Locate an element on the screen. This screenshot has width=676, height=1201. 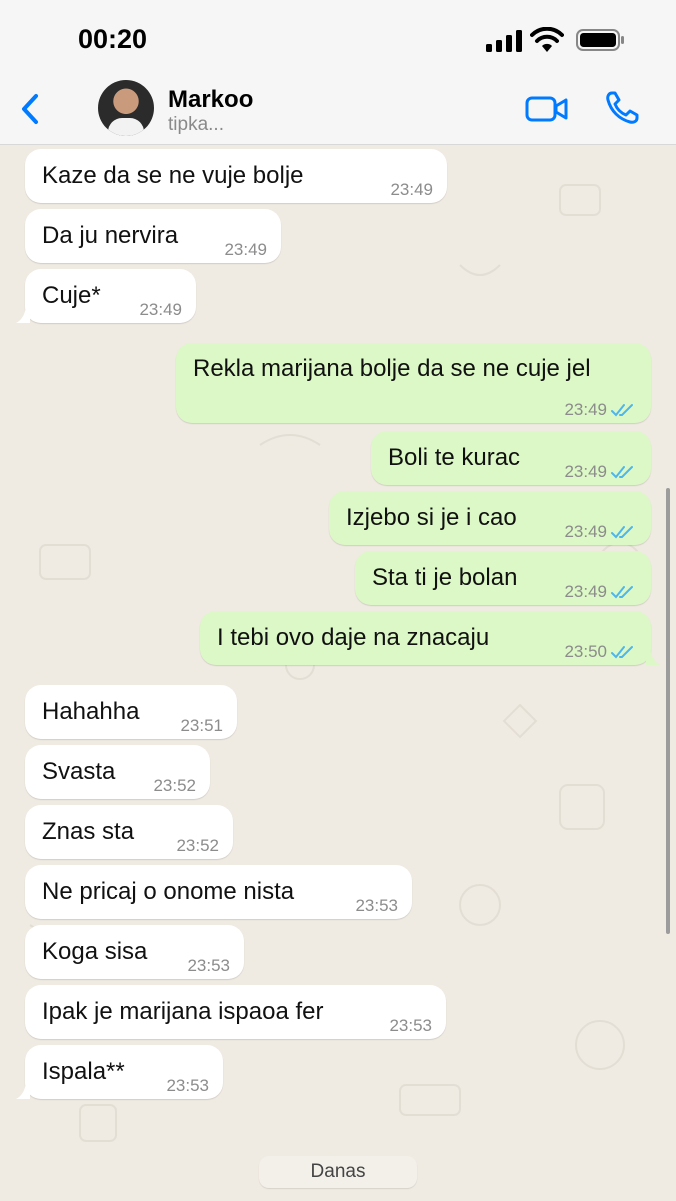
status-bar: 00:20 is located at coordinates (338, 36).